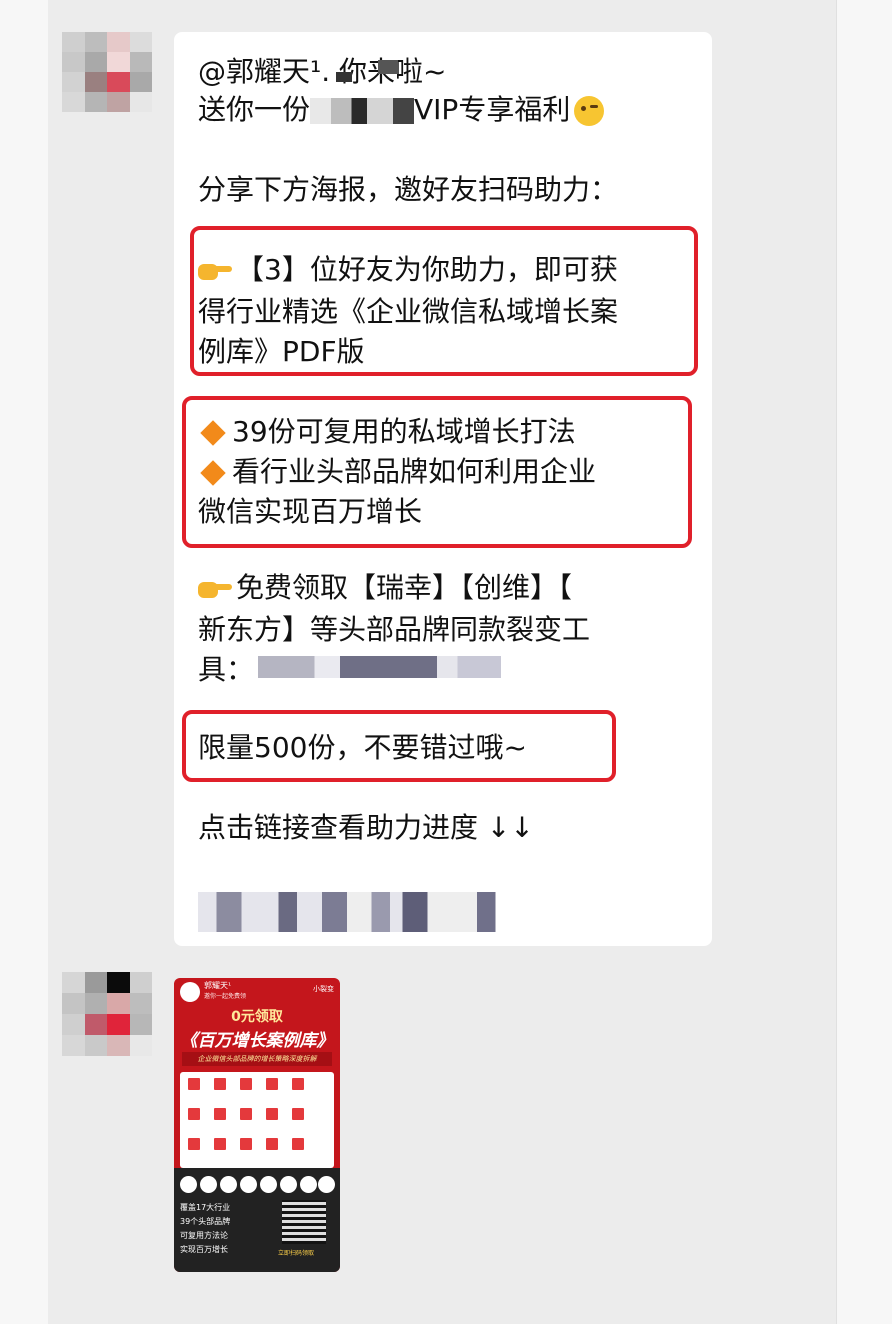  Describe the element at coordinates (322, 71) in the screenshot. I see `message-line-greeting: @郭耀天¹. 你来啦~` at that location.